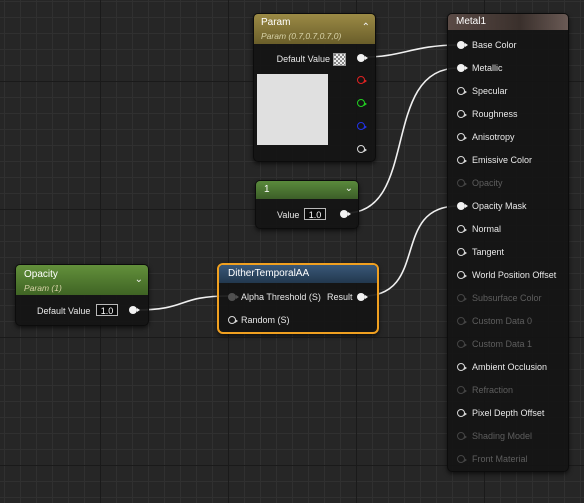 The width and height of the screenshot is (584, 503). Describe the element at coordinates (362, 58) in the screenshot. I see `param-rgba-output-pin` at that location.